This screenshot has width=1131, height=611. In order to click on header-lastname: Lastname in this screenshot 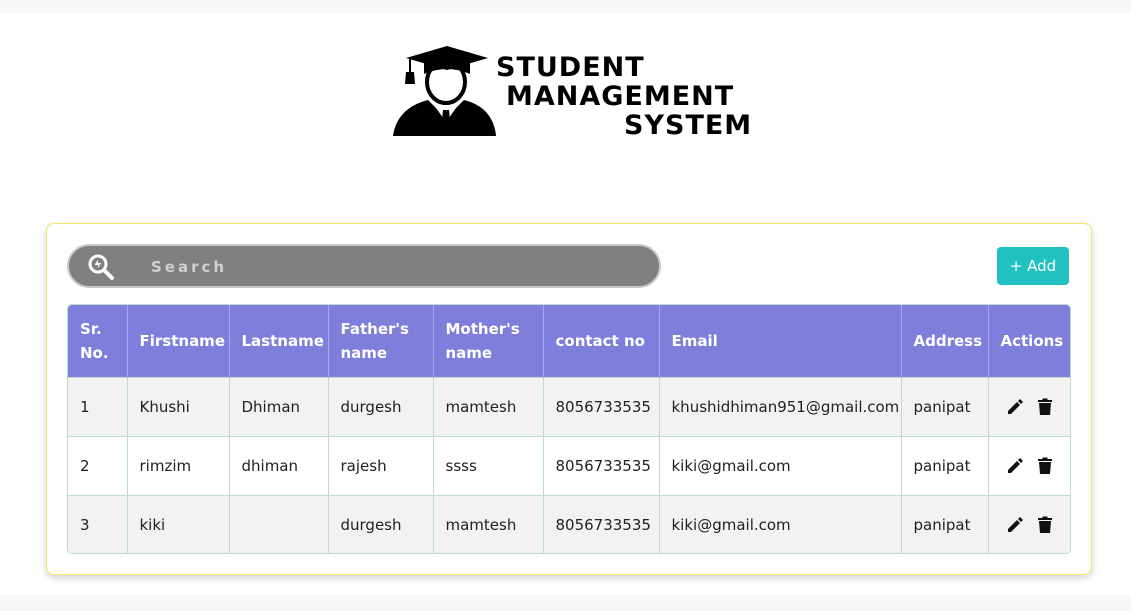, I will do `click(279, 341)`.